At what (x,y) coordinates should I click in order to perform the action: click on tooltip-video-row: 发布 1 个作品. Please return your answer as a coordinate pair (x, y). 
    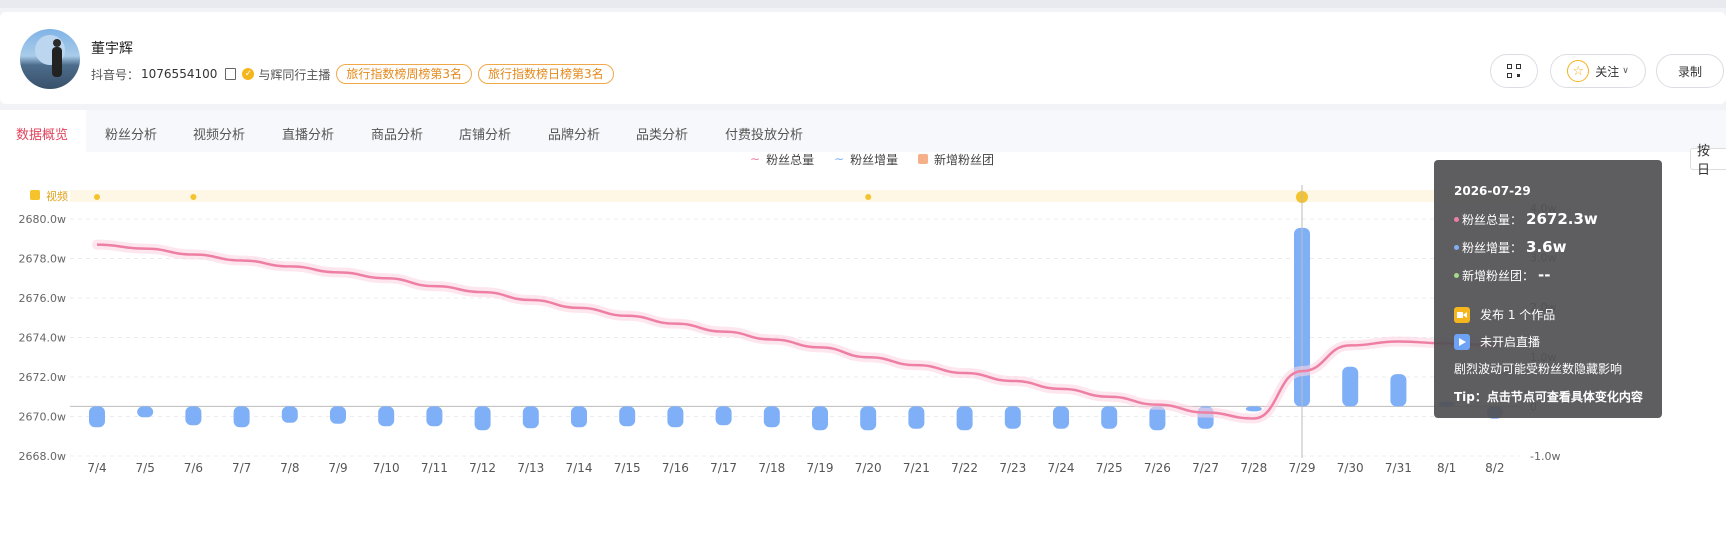
    Looking at the image, I should click on (1504, 314).